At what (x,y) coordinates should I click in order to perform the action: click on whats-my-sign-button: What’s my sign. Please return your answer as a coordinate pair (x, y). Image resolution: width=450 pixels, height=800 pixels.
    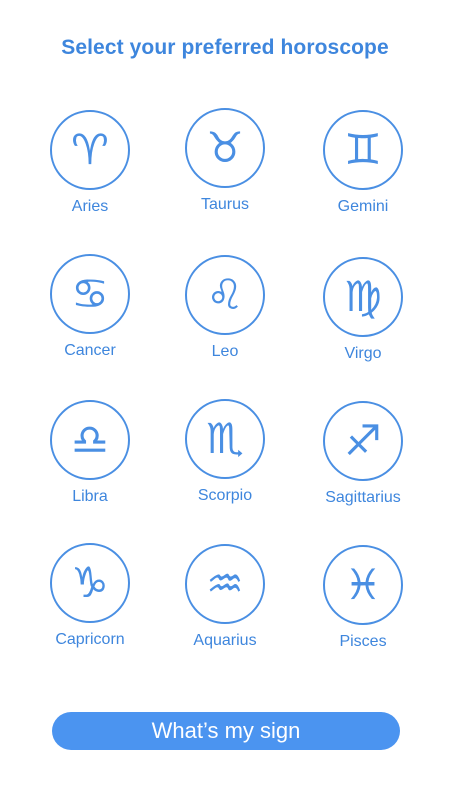
    Looking at the image, I should click on (226, 731).